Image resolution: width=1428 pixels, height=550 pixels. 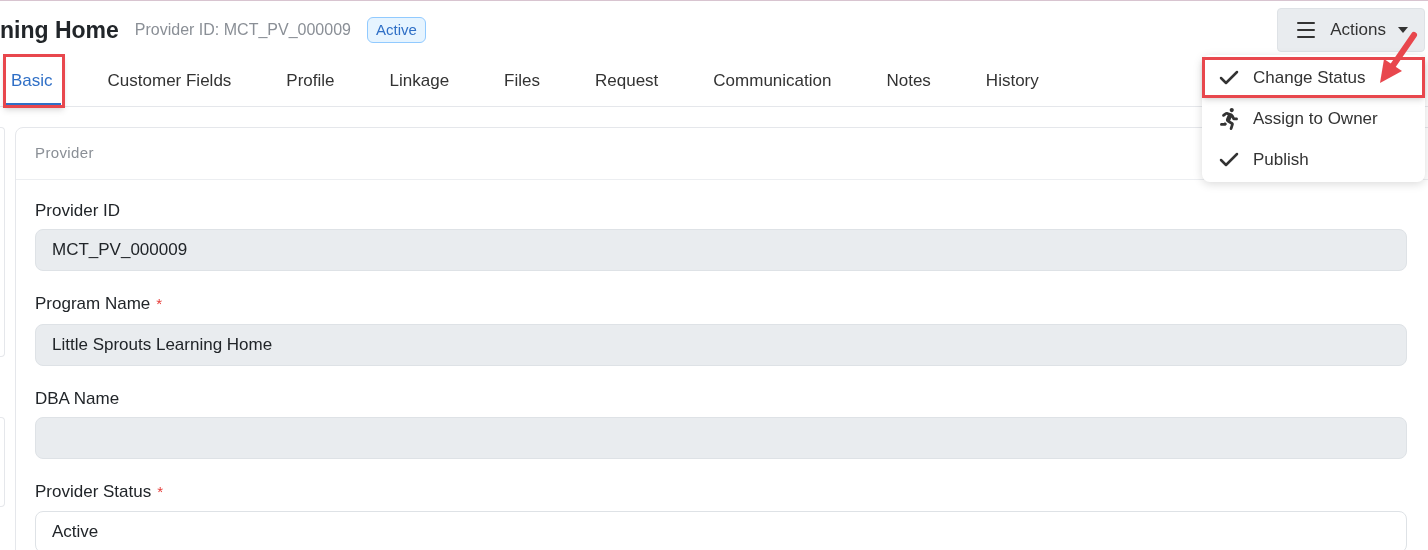 What do you see at coordinates (310, 84) in the screenshot?
I see `tab: Profile` at bounding box center [310, 84].